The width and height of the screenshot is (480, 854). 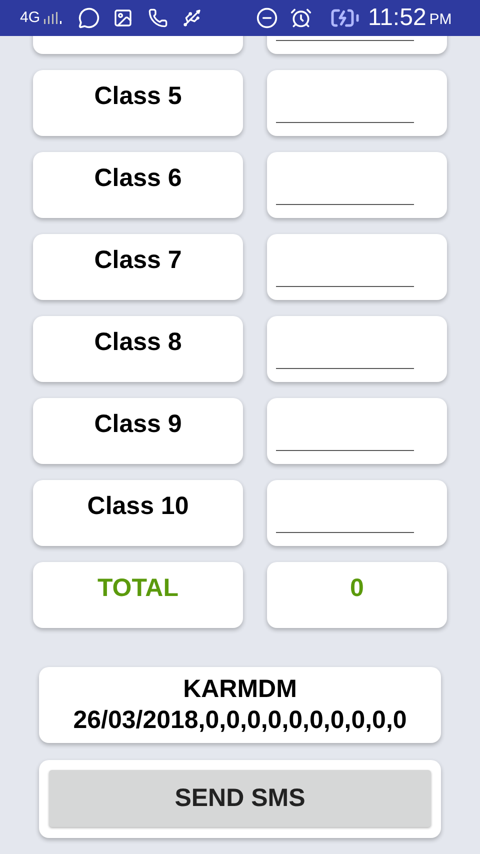 What do you see at coordinates (240, 689) in the screenshot?
I see `message-line: KARMDM` at bounding box center [240, 689].